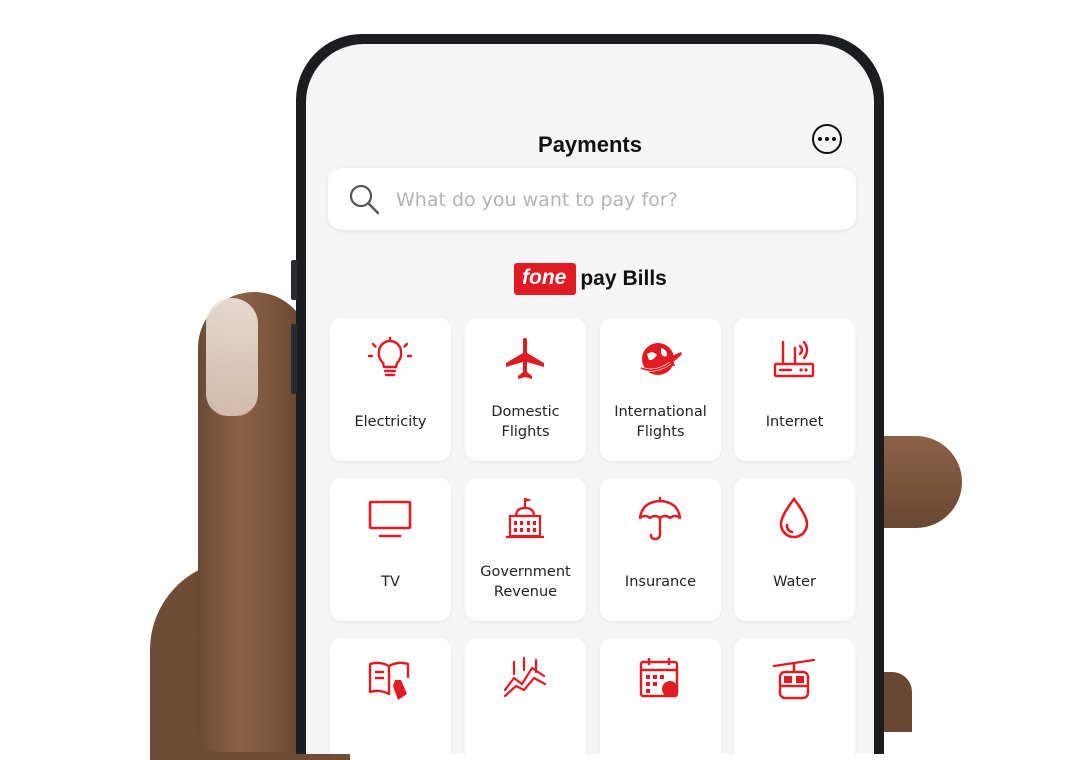  What do you see at coordinates (794, 517) in the screenshot?
I see `water-drop-icon` at bounding box center [794, 517].